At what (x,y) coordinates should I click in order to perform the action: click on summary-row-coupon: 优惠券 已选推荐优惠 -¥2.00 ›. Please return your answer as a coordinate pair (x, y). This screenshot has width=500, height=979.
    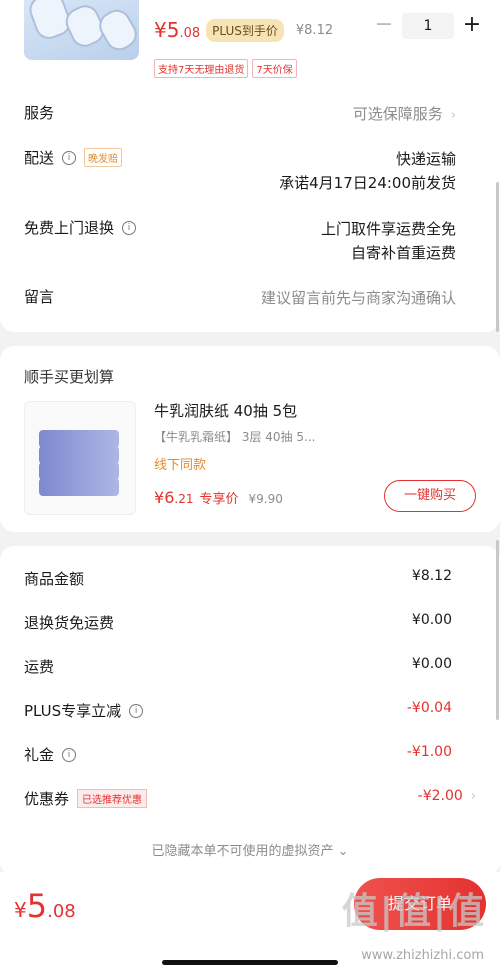
    Looking at the image, I should click on (250, 800).